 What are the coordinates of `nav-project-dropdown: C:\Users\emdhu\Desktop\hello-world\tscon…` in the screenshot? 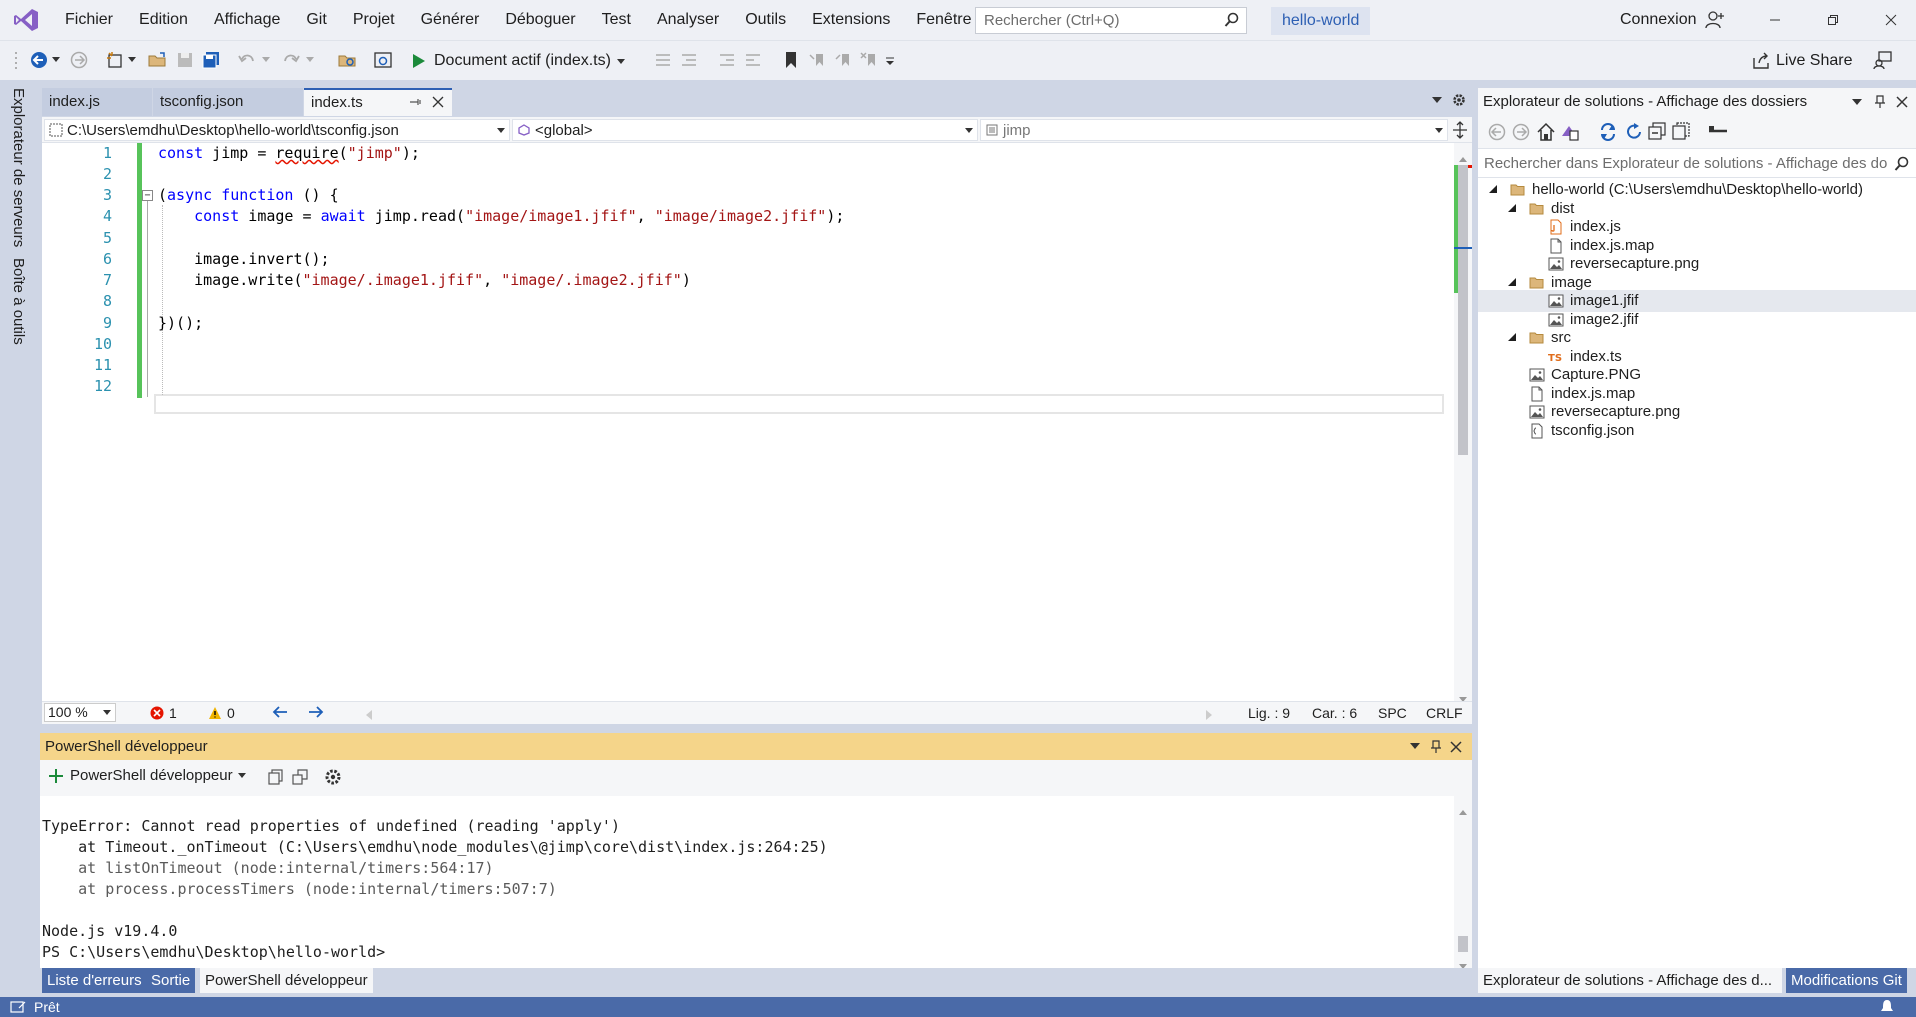 It's located at (277, 130).